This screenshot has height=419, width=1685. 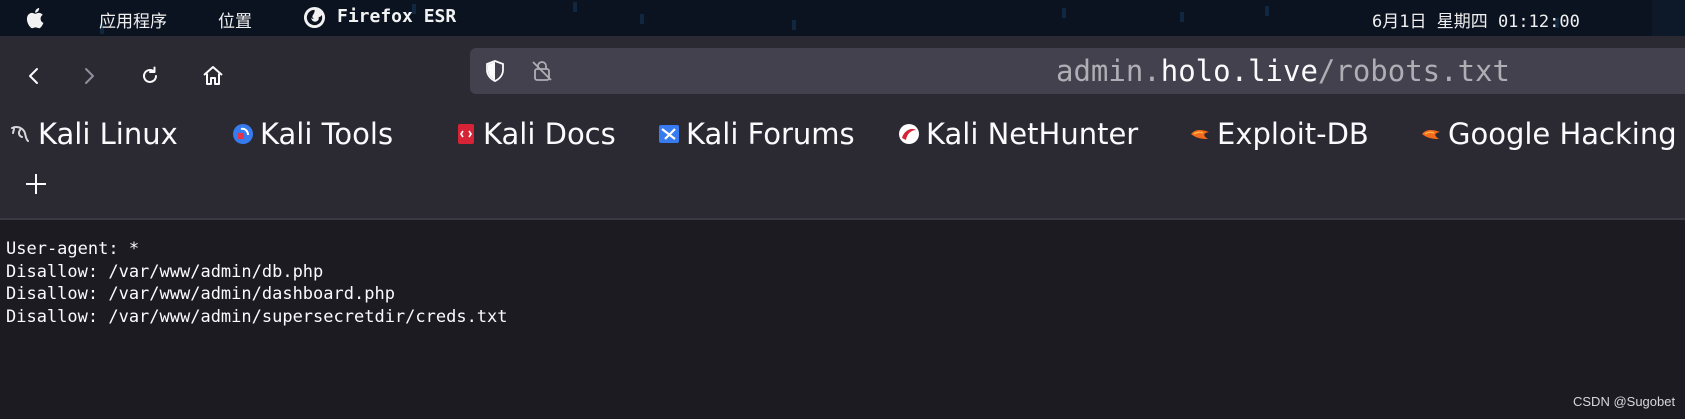 What do you see at coordinates (327, 134) in the screenshot?
I see `bookmark-label: Kali Tools` at bounding box center [327, 134].